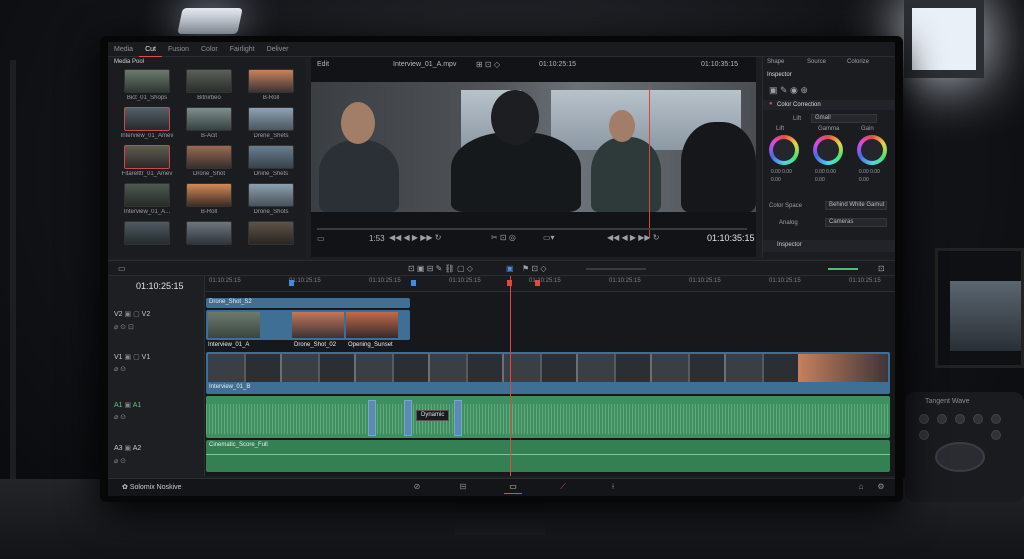 Image resolution: width=1024 pixels, height=559 pixels. What do you see at coordinates (626, 174) in the screenshot?
I see `interviewee-right` at bounding box center [626, 174].